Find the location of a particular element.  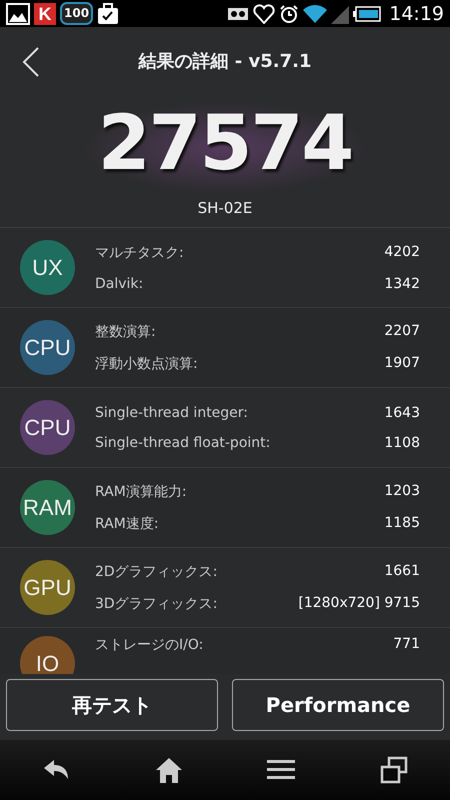

category-badge: RAM is located at coordinates (47, 507).